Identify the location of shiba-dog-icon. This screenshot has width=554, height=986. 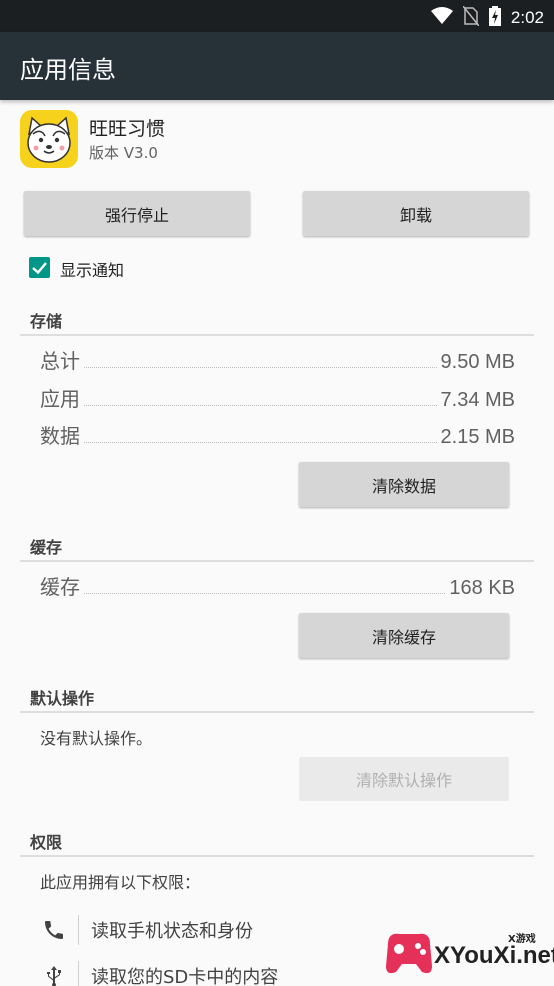
(49, 139).